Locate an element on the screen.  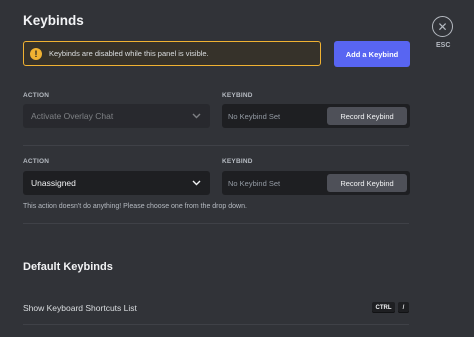
close-icon: ✕ is located at coordinates (442, 26).